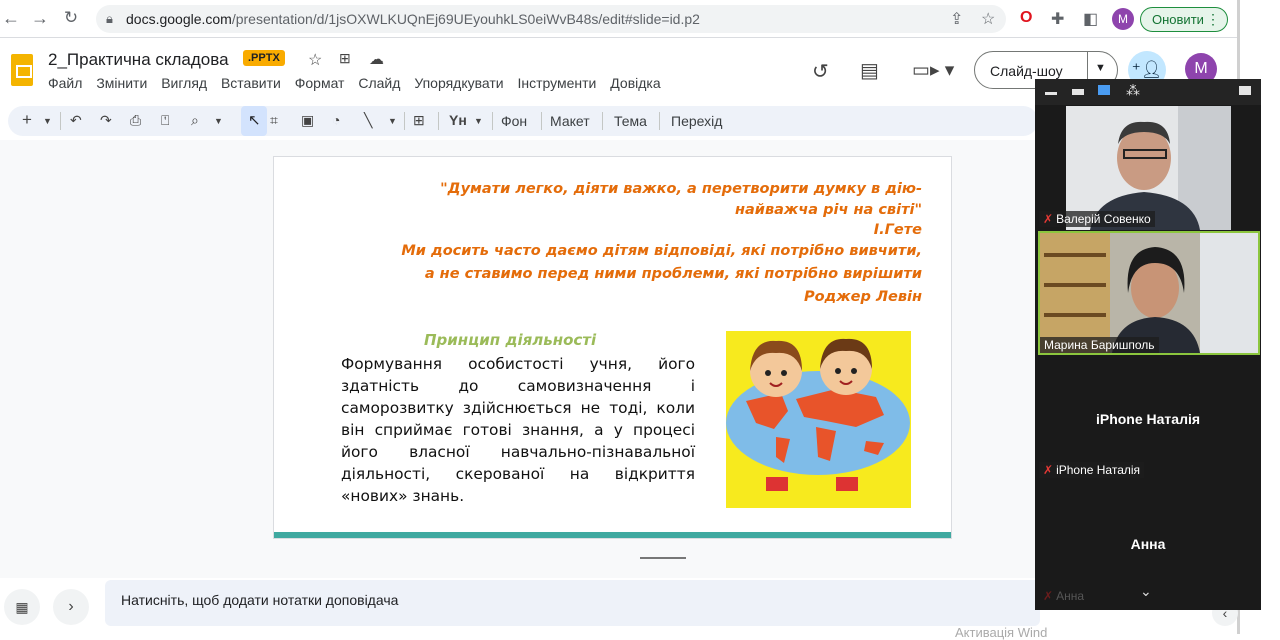 The width and height of the screenshot is (1280, 640). I want to click on background-button: Фон, so click(514, 121).